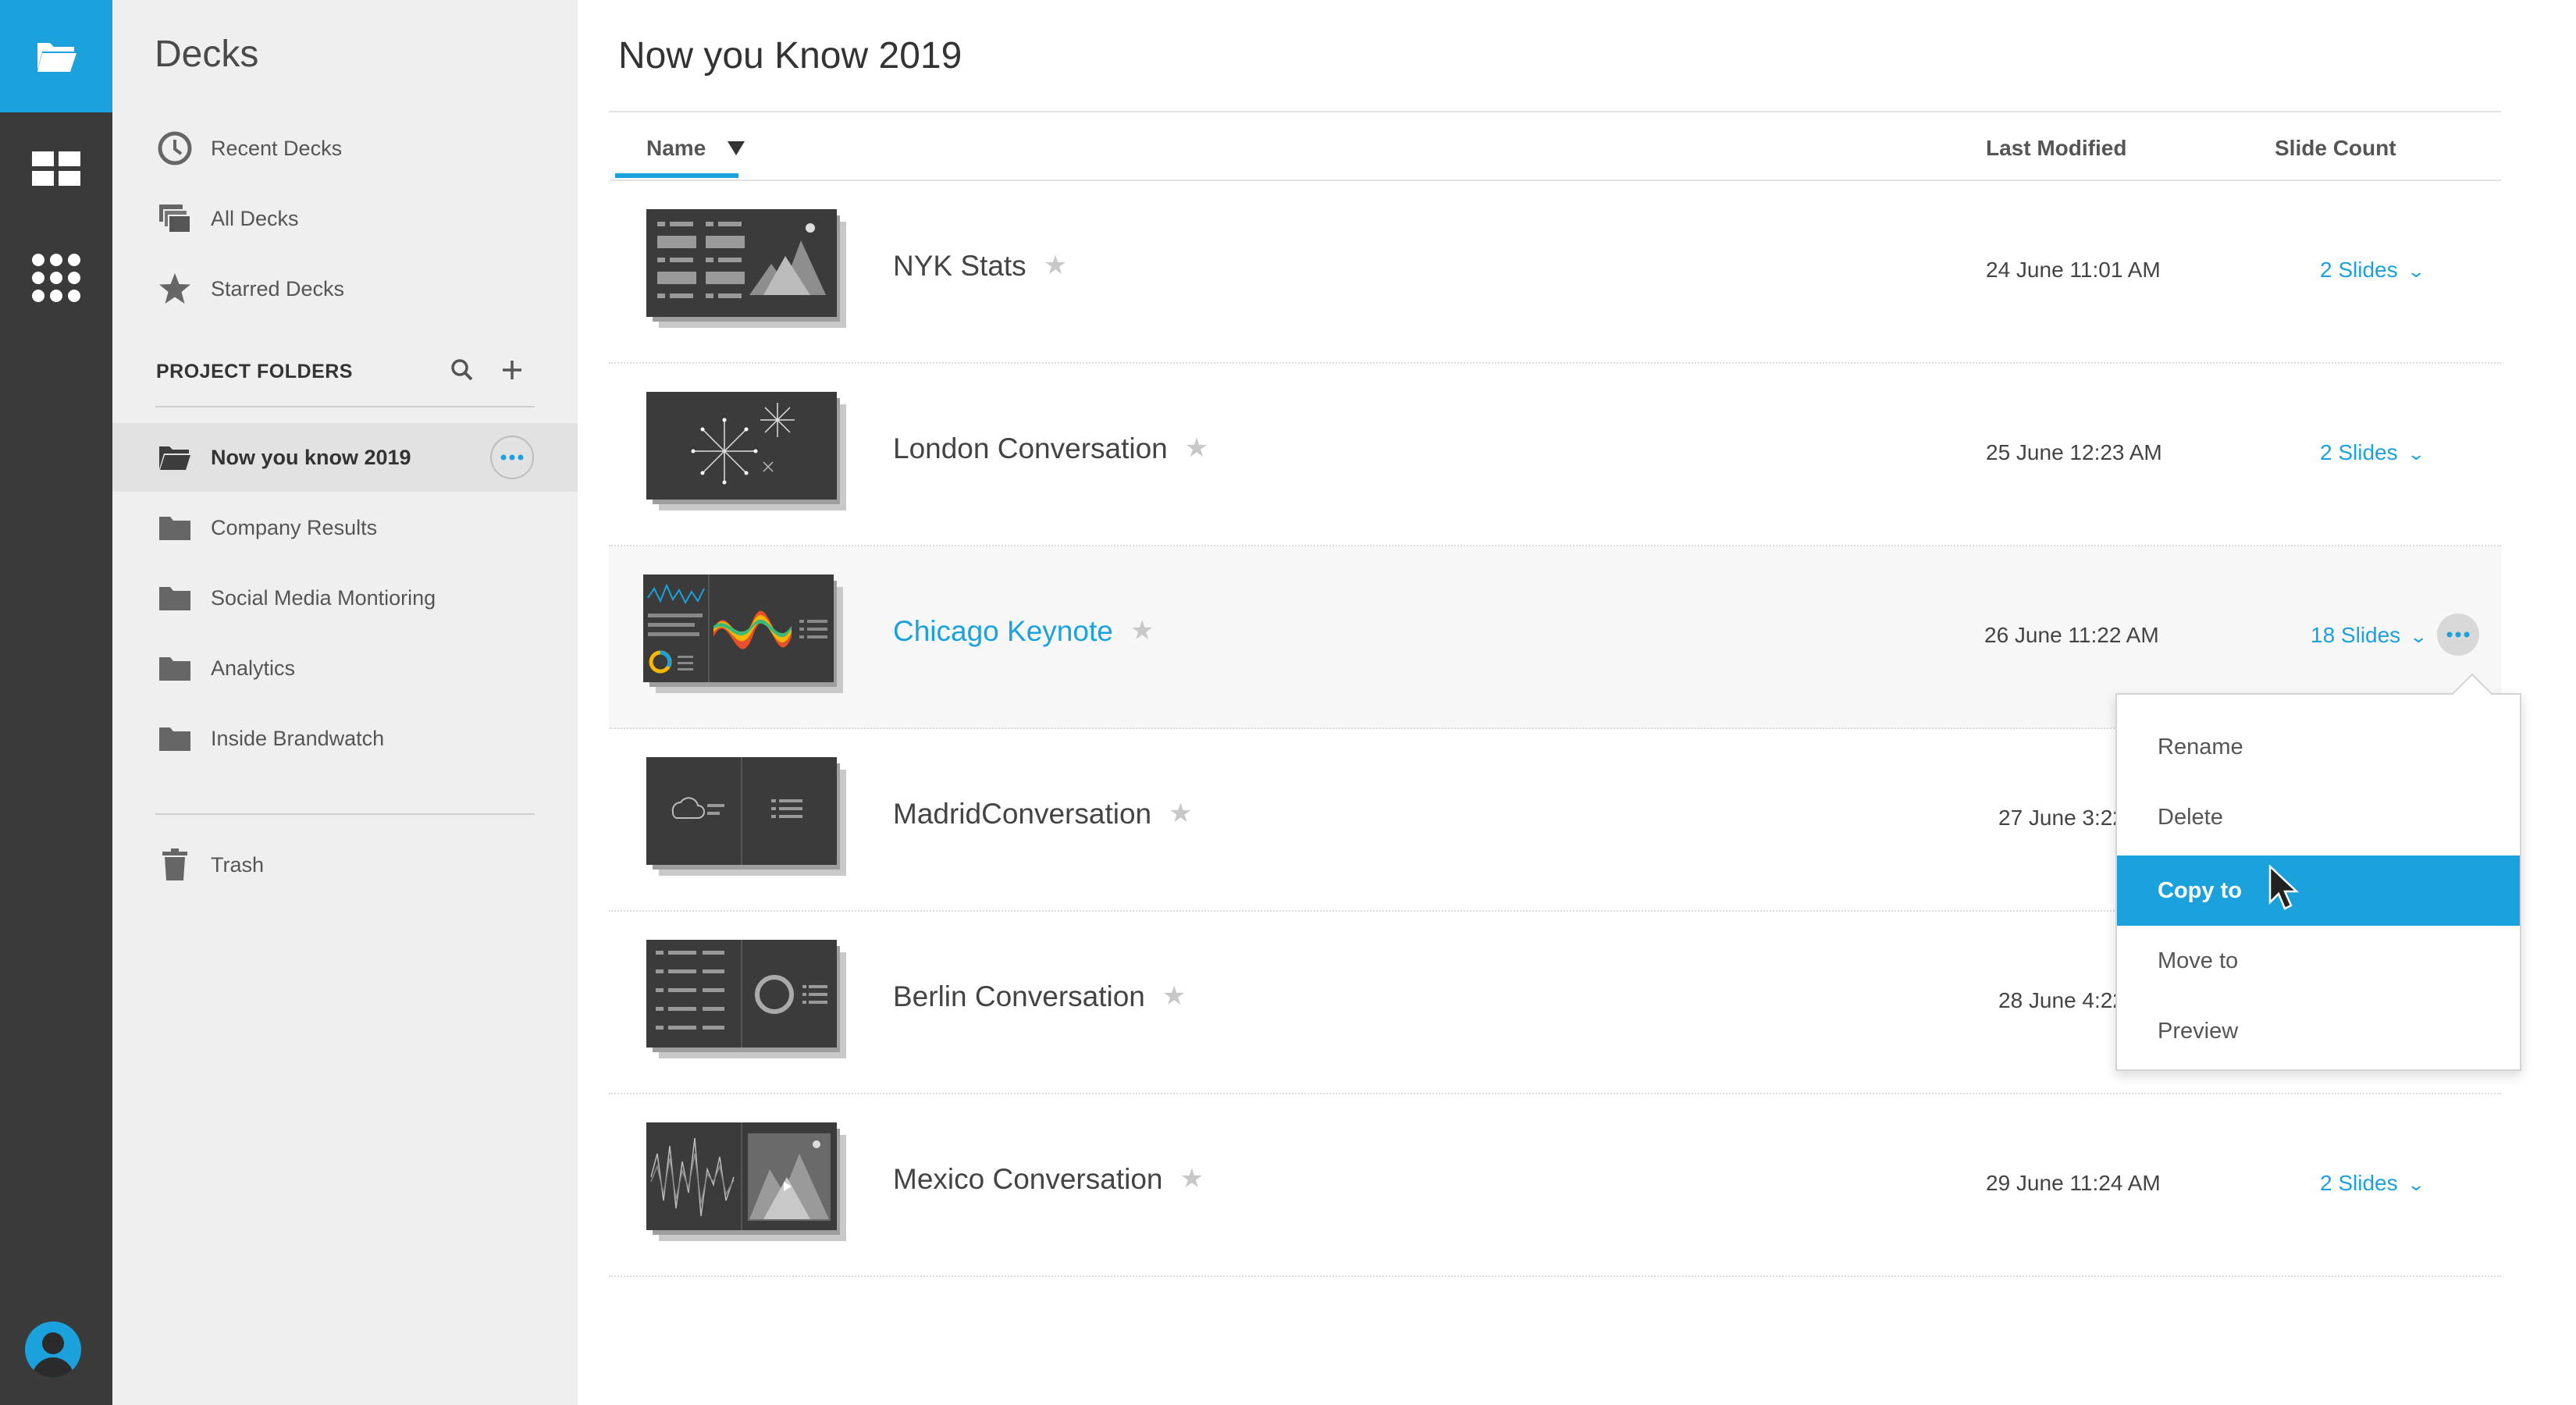 This screenshot has height=1405, width=2576. I want to click on menu-item-rename: Rename, so click(2318, 747).